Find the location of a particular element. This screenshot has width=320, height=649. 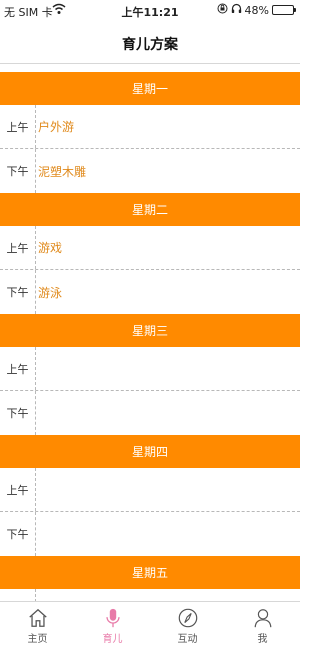

day-block: 星期五 上午 下午 is located at coordinates (150, 578).